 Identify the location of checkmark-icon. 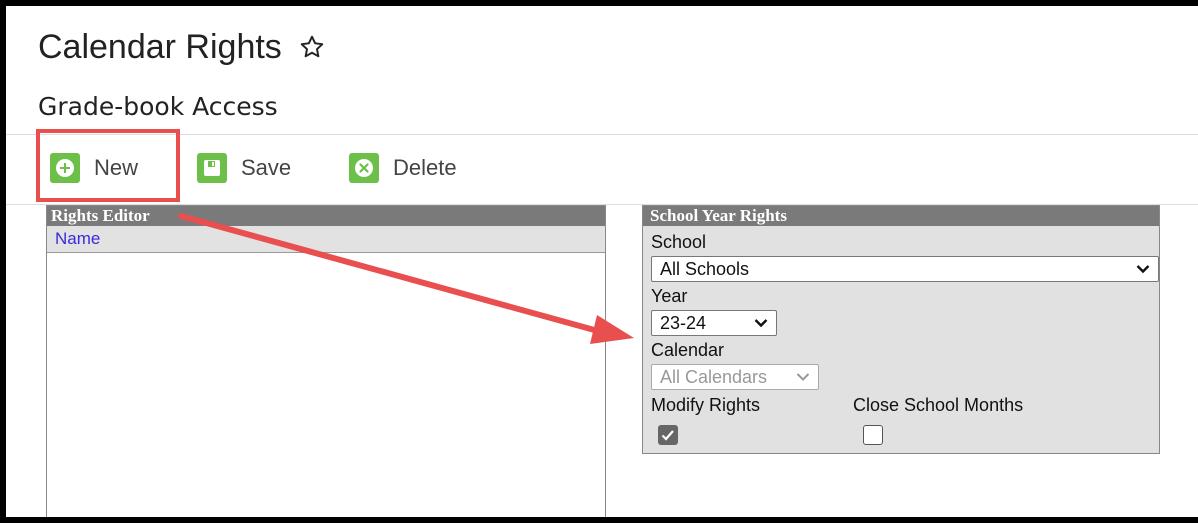
(667, 435).